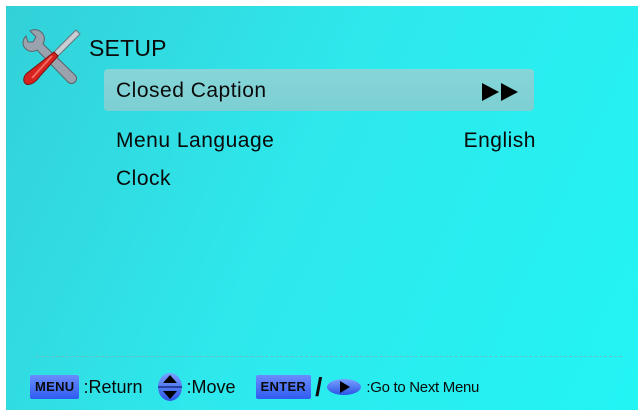 The image size is (644, 418). Describe the element at coordinates (128, 48) in the screenshot. I see `page-title: SETUP` at that location.